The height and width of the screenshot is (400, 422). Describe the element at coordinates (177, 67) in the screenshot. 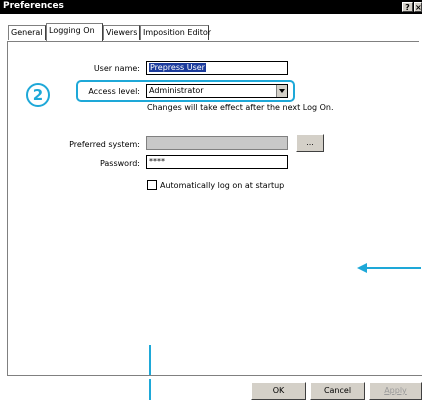

I see `user-name-value: Prepress User` at that location.